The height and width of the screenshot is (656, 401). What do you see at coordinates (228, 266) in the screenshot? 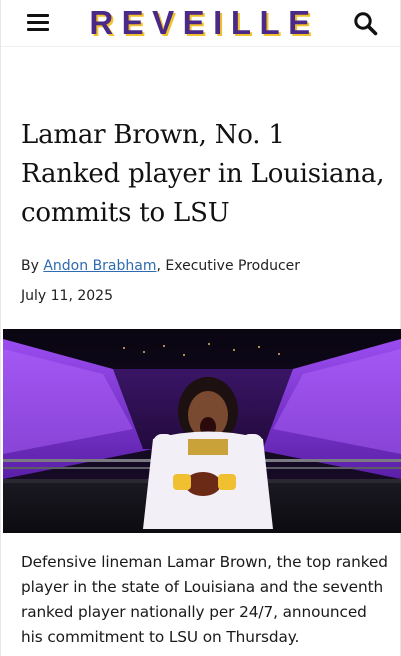
I see `author-role: , Executive Producer` at bounding box center [228, 266].